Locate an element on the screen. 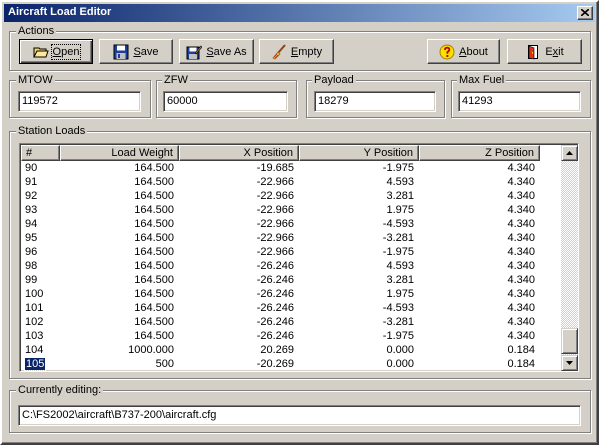  open-button: Open is located at coordinates (56, 51).